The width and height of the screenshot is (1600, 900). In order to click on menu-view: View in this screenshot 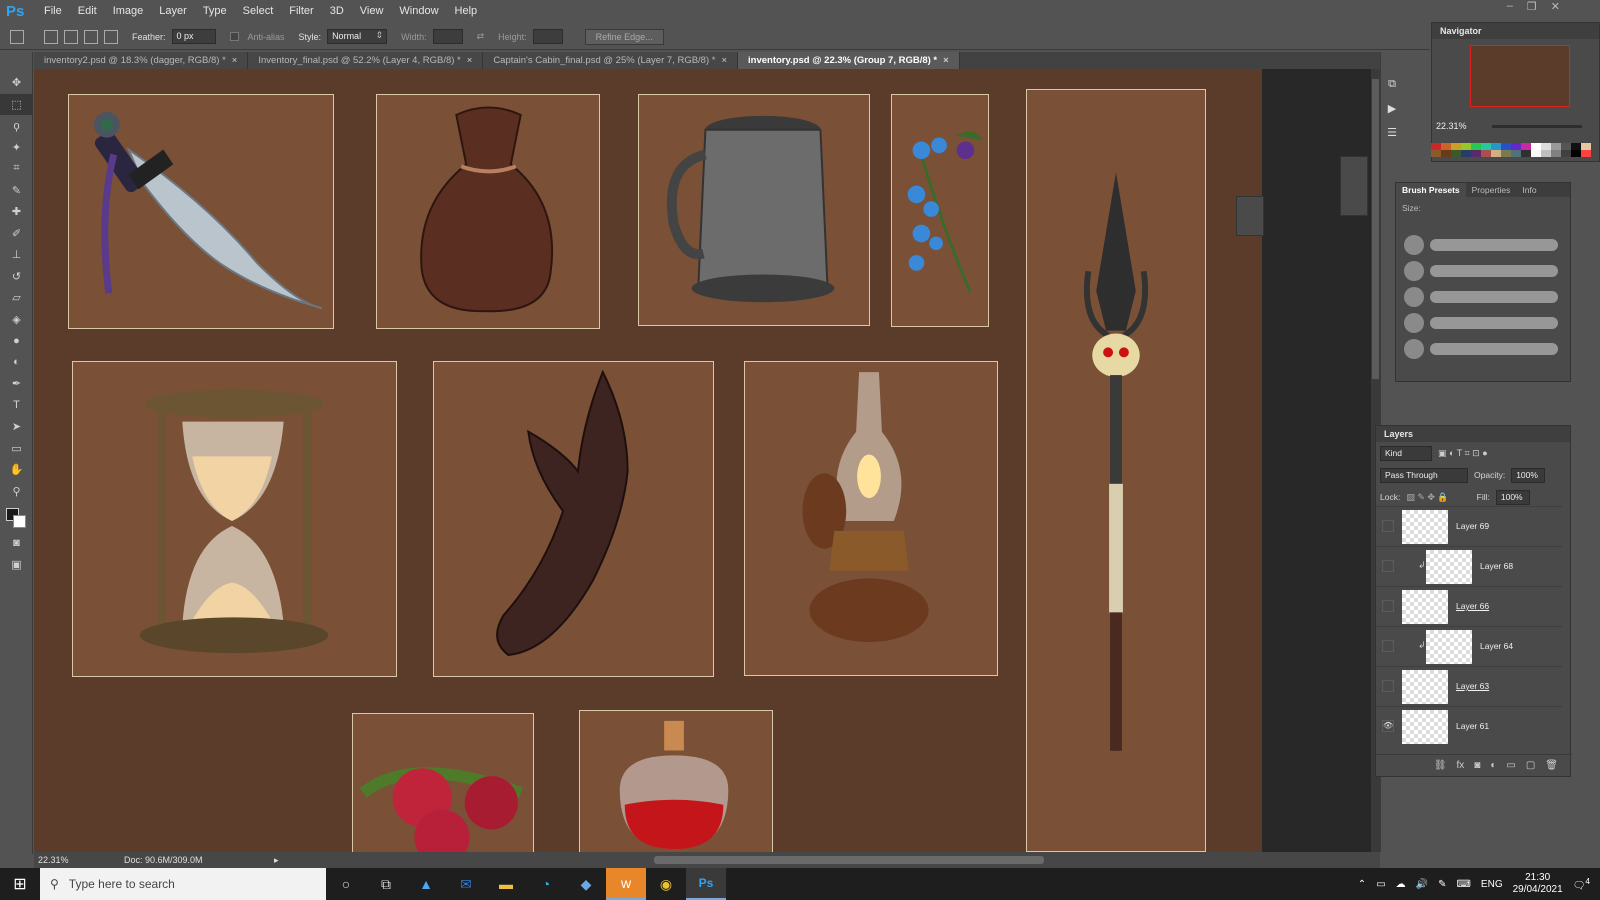, I will do `click(372, 11)`.